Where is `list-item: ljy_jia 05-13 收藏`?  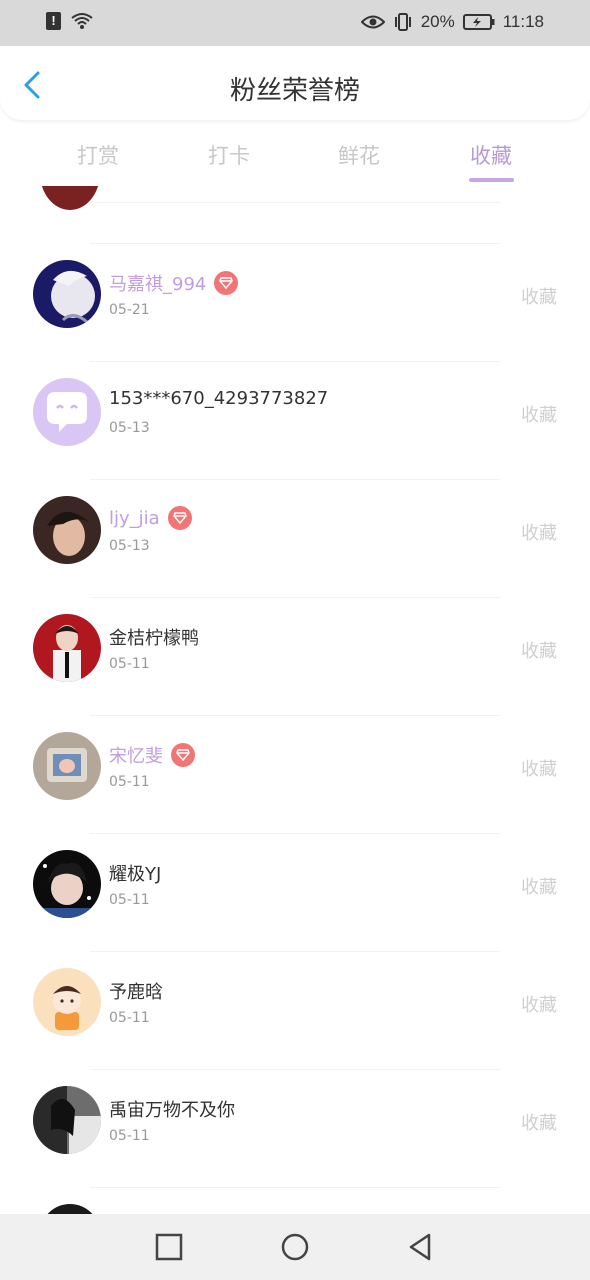
list-item: ljy_jia 05-13 收藏 is located at coordinates (295, 538).